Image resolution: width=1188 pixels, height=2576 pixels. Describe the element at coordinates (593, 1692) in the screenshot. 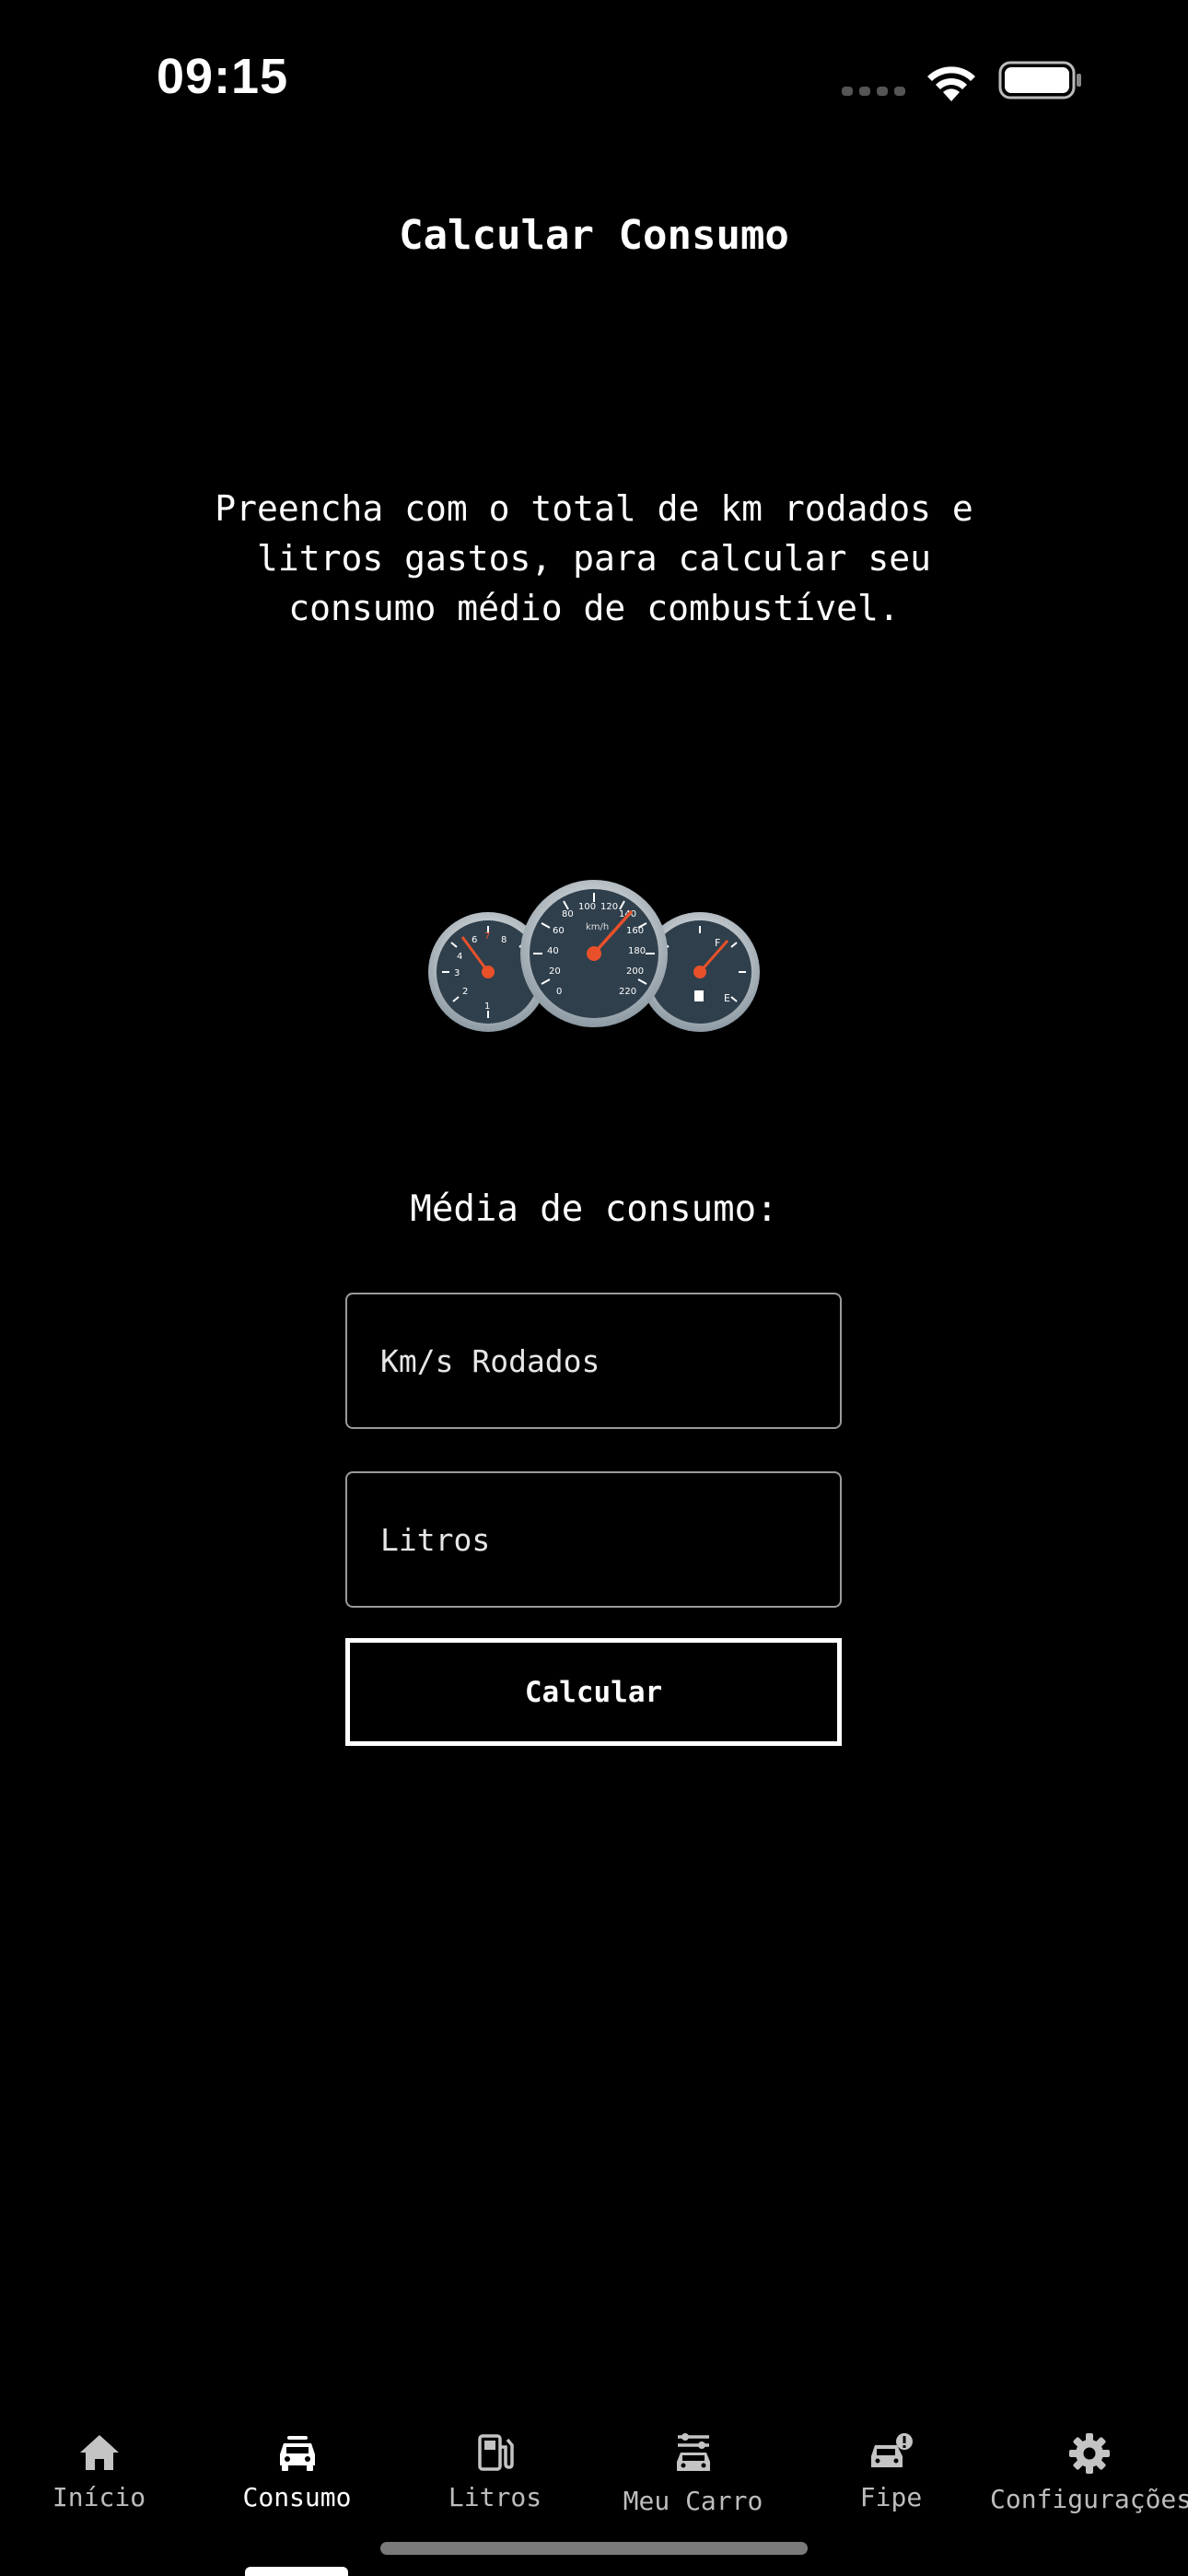

I see `calculate-button: Calcular` at that location.